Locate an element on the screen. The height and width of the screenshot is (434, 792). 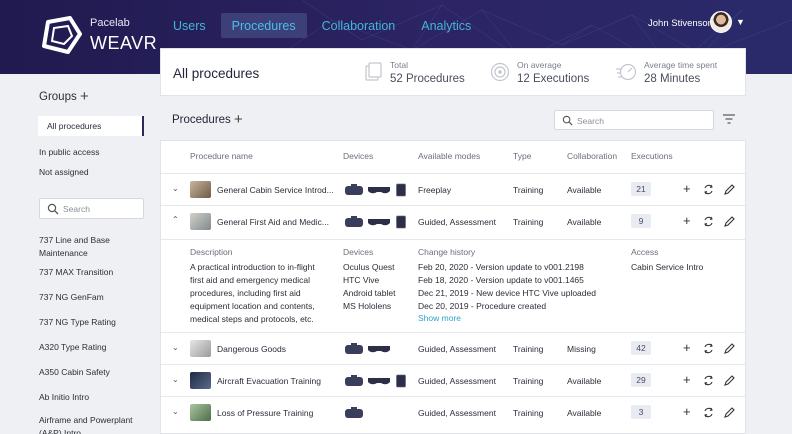
stat-label-average: On average is located at coordinates (539, 65).